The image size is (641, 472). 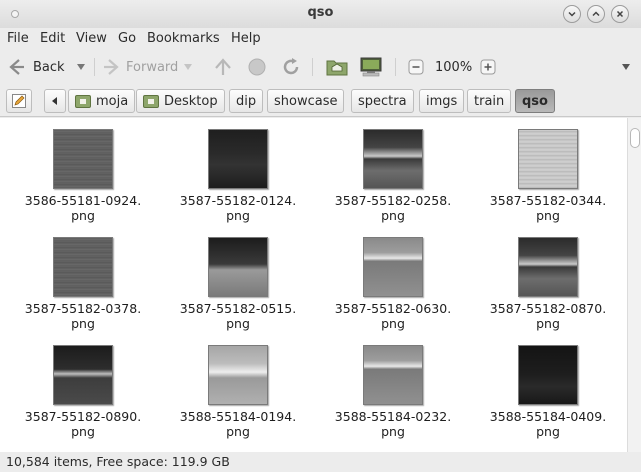 I want to click on file-item: 3587-55182-0258. png, so click(x=393, y=176).